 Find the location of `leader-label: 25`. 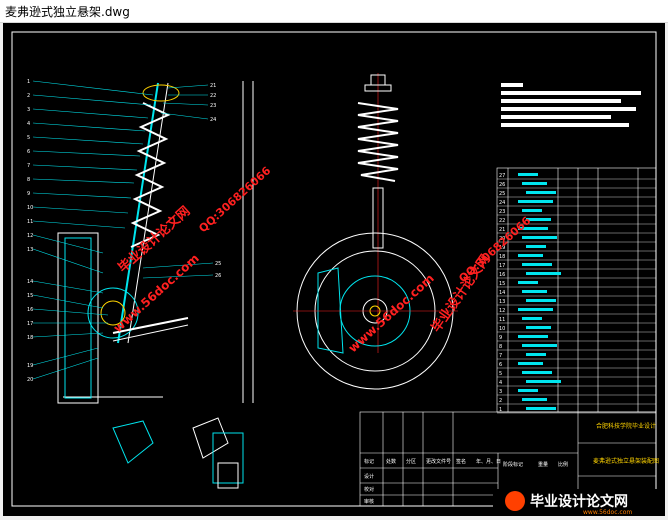

leader-label: 25 is located at coordinates (218, 264).